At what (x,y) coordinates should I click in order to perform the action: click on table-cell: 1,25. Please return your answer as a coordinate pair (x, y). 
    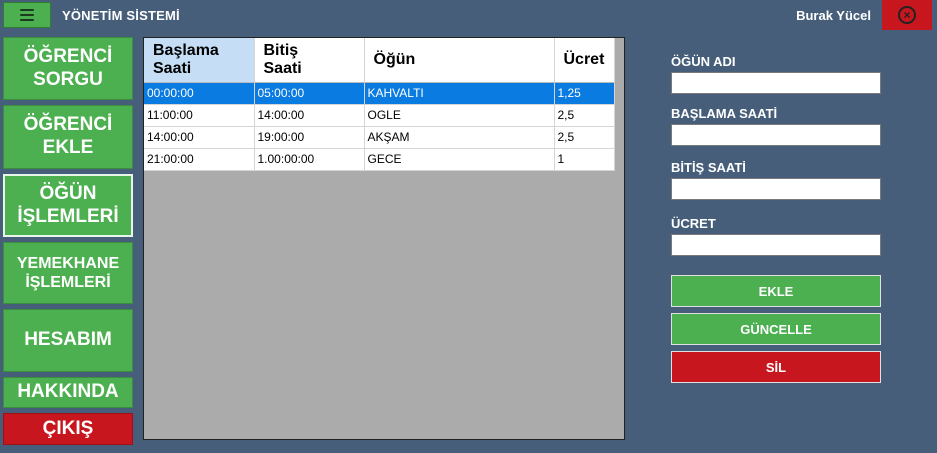
    Looking at the image, I should click on (584, 93).